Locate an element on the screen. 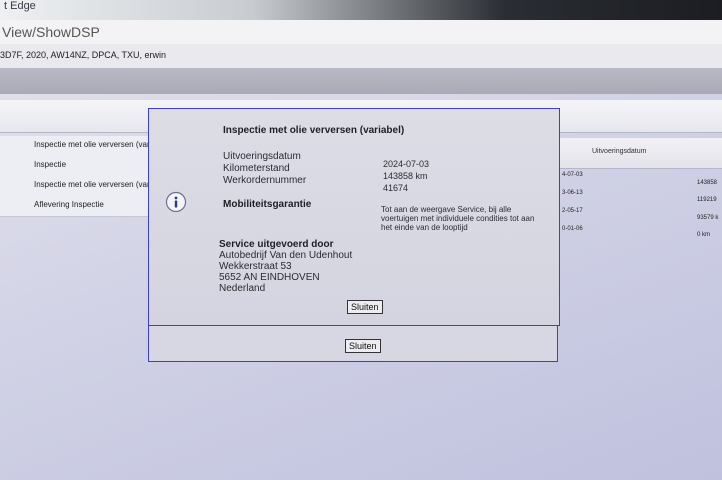 This screenshot has width=722, height=480. field-label-kilometerstand: Kilometerstand is located at coordinates (256, 168).